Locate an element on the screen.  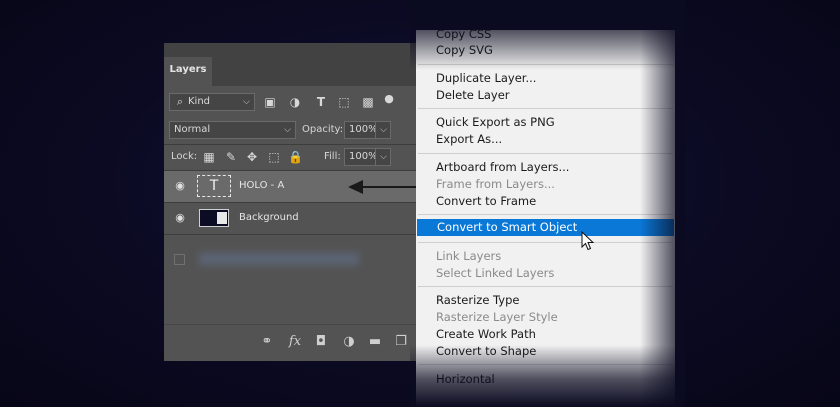
fill-dropdown: ⌵ is located at coordinates (383, 157).